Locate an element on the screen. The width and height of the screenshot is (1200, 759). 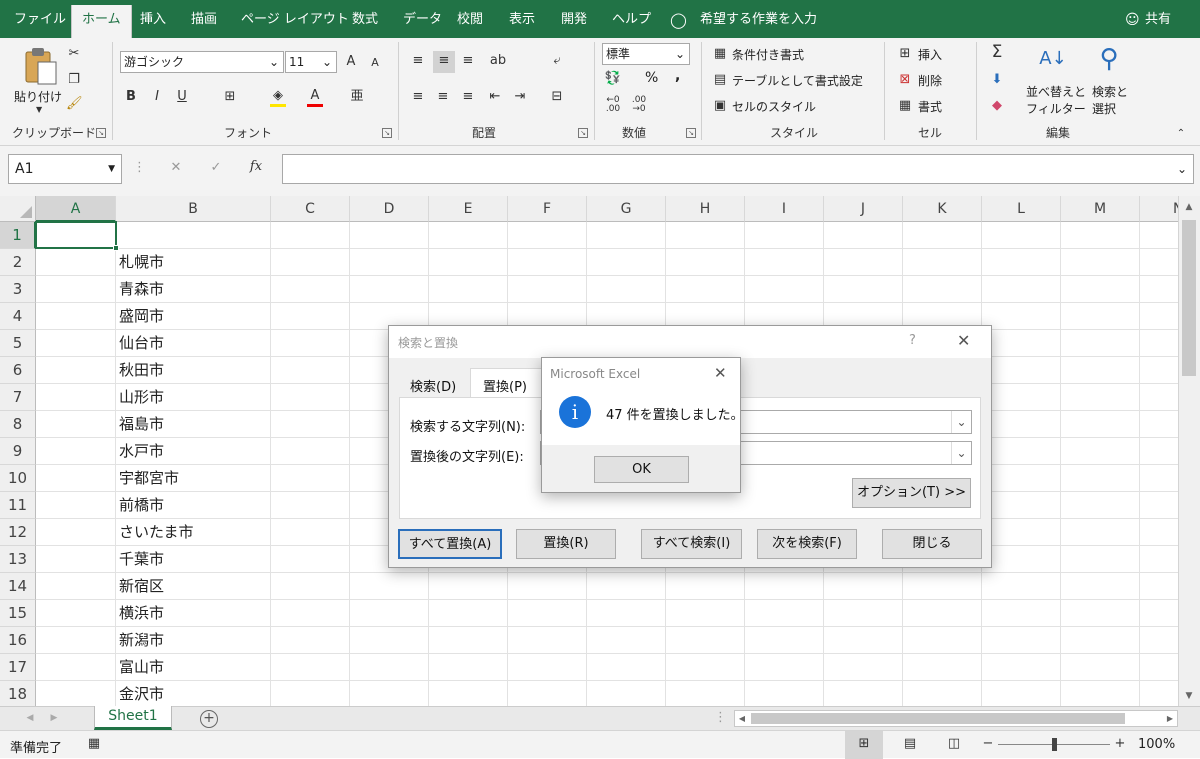
conditional-formatting-button: 条件付き書式 is located at coordinates (768, 54).